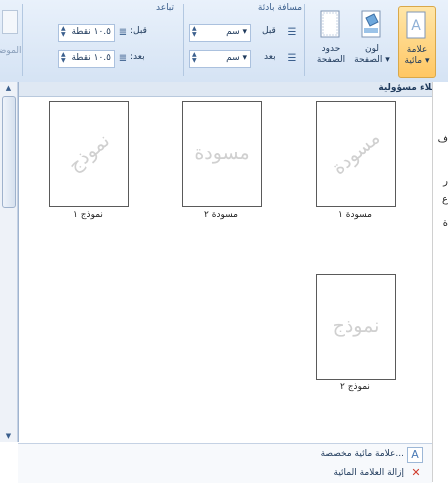 The width and height of the screenshot is (448, 483). Describe the element at coordinates (445, 199) in the screenshot. I see `document-text-fragment: ع` at that location.